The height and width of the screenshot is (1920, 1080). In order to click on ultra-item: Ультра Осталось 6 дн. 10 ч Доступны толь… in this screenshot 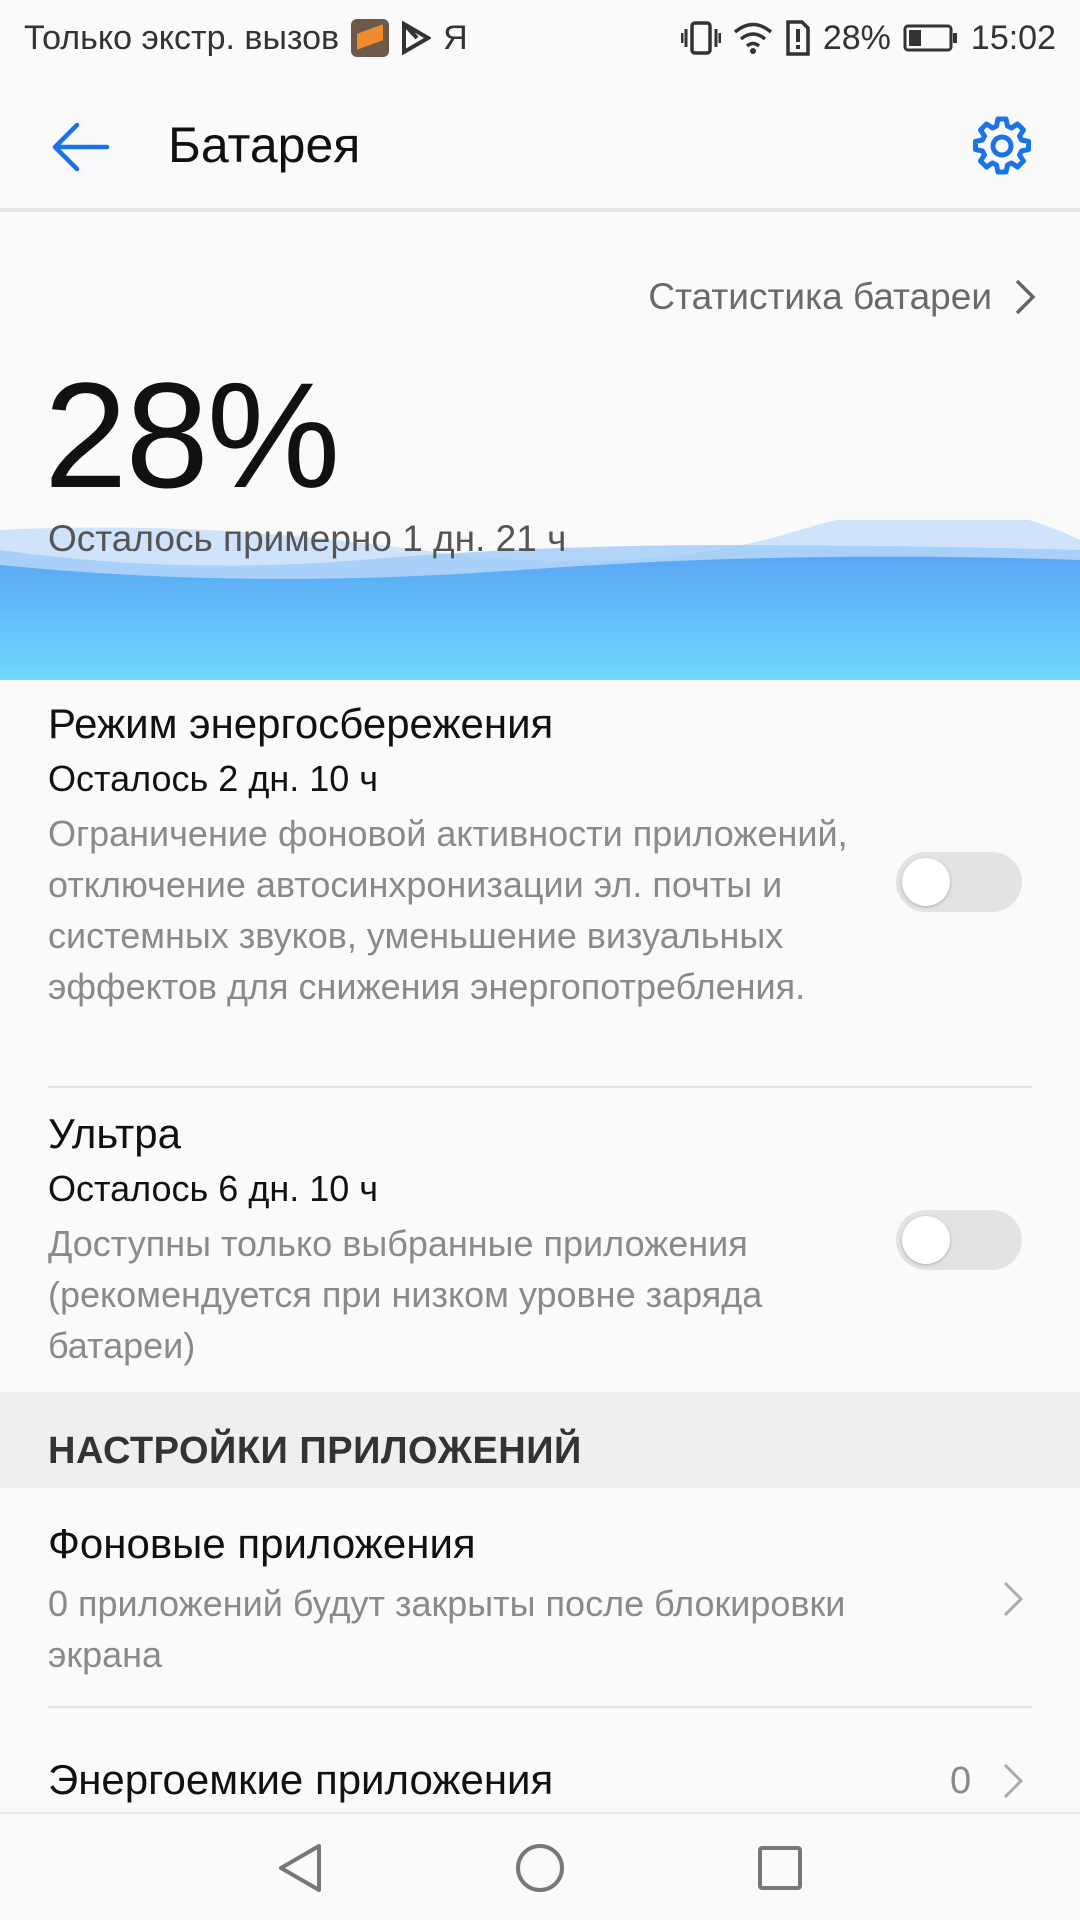, I will do `click(540, 1240)`.